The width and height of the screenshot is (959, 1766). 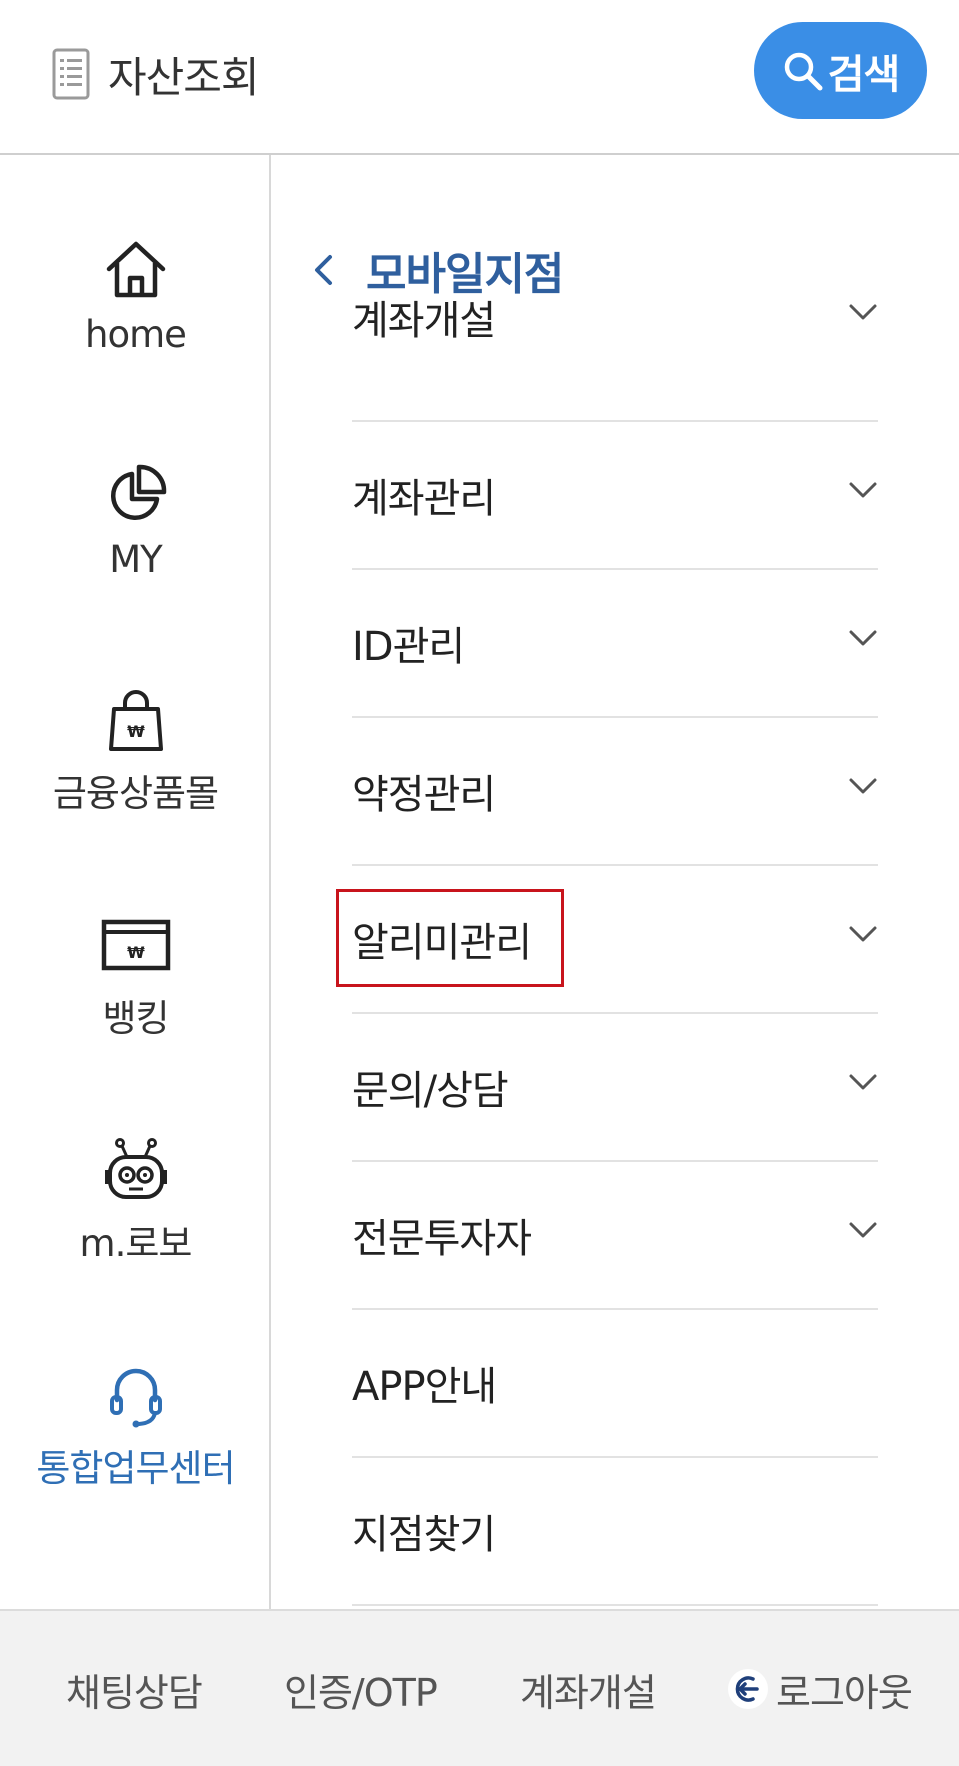 I want to click on footer-logout: 로그아웃, so click(x=819, y=1689).